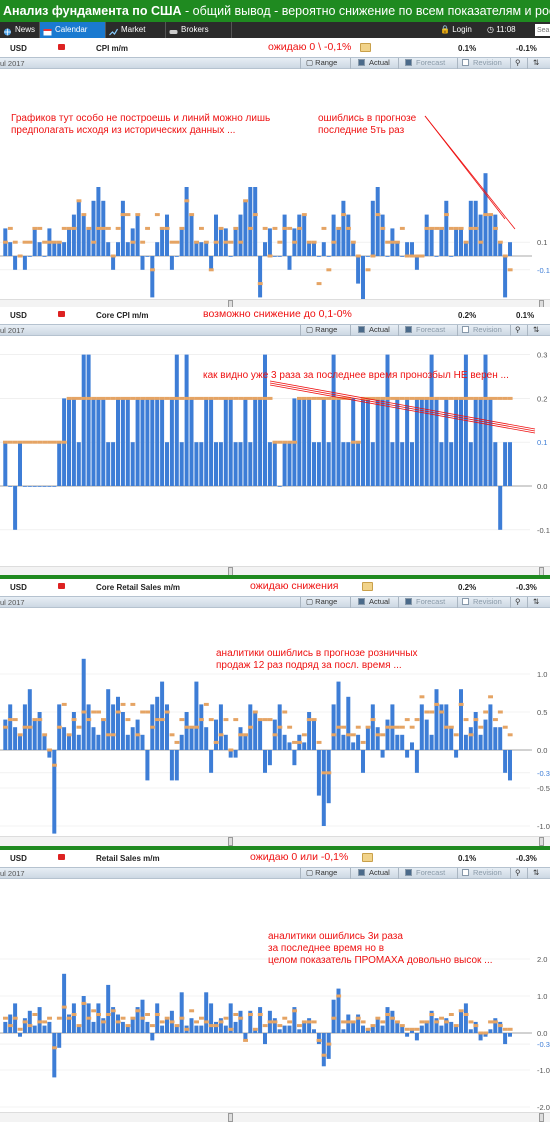  I want to click on login-button: 🔒 Login, so click(456, 30).